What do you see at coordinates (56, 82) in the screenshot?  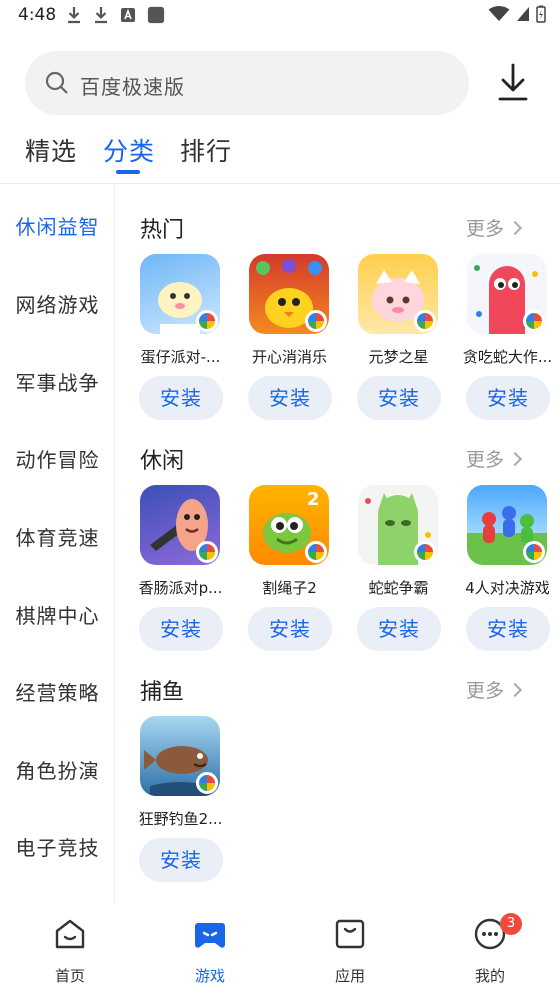 I see `search-icon` at bounding box center [56, 82].